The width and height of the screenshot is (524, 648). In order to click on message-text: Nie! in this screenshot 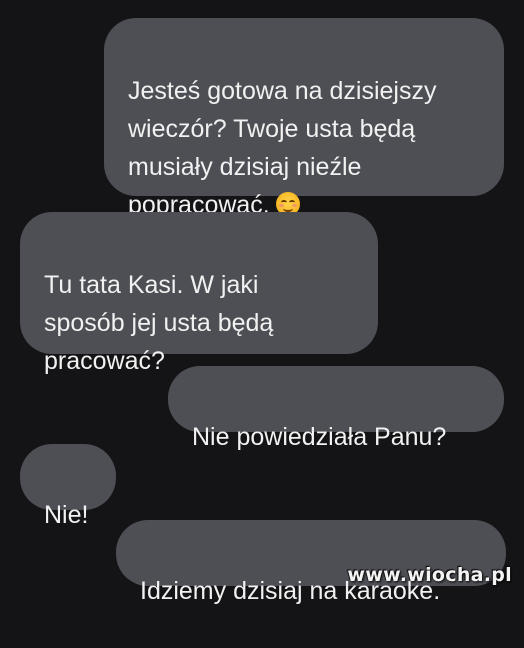, I will do `click(66, 515)`.